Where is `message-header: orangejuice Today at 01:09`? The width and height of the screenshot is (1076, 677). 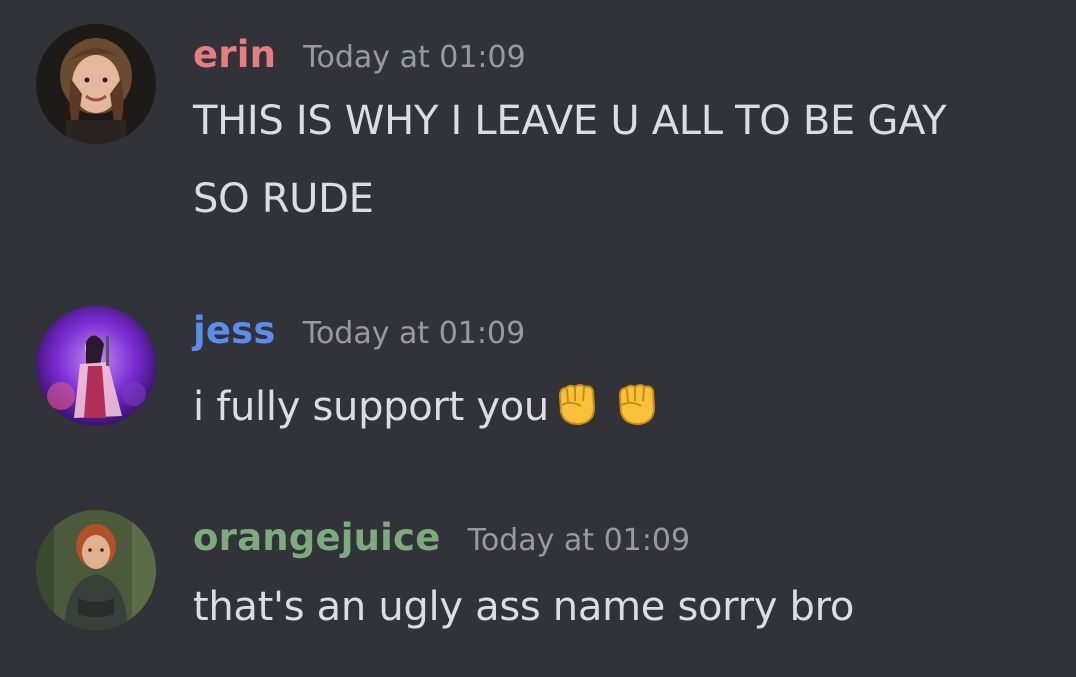 message-header: orangejuice Today at 01:09 is located at coordinates (441, 537).